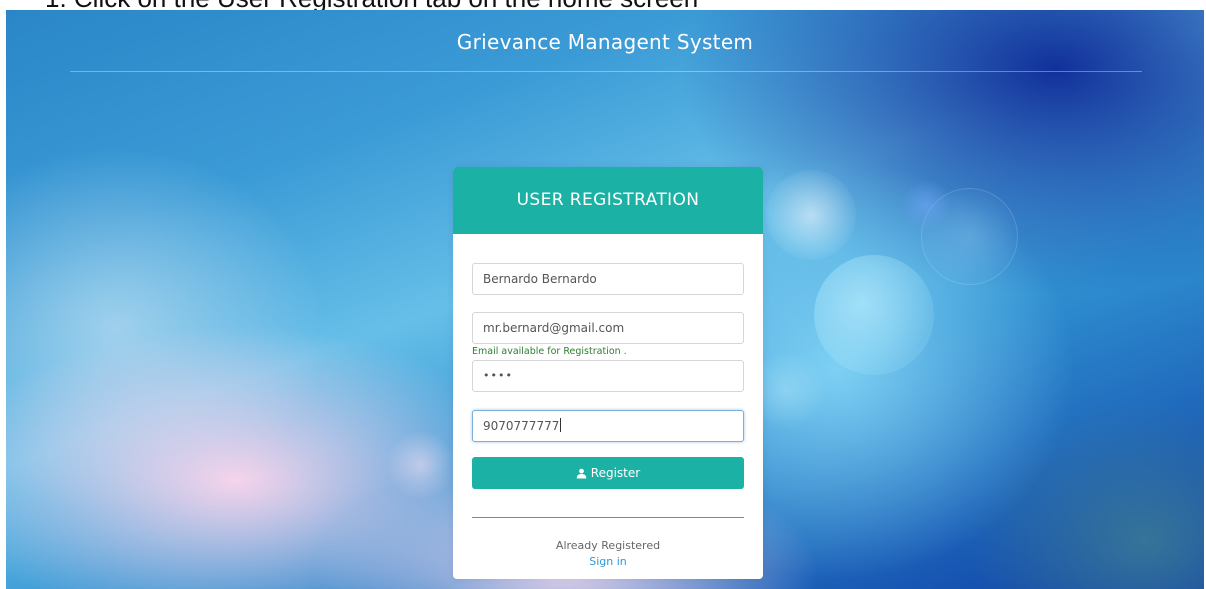 The image size is (1206, 589). What do you see at coordinates (606, 71) in the screenshot?
I see `header-divider` at bounding box center [606, 71].